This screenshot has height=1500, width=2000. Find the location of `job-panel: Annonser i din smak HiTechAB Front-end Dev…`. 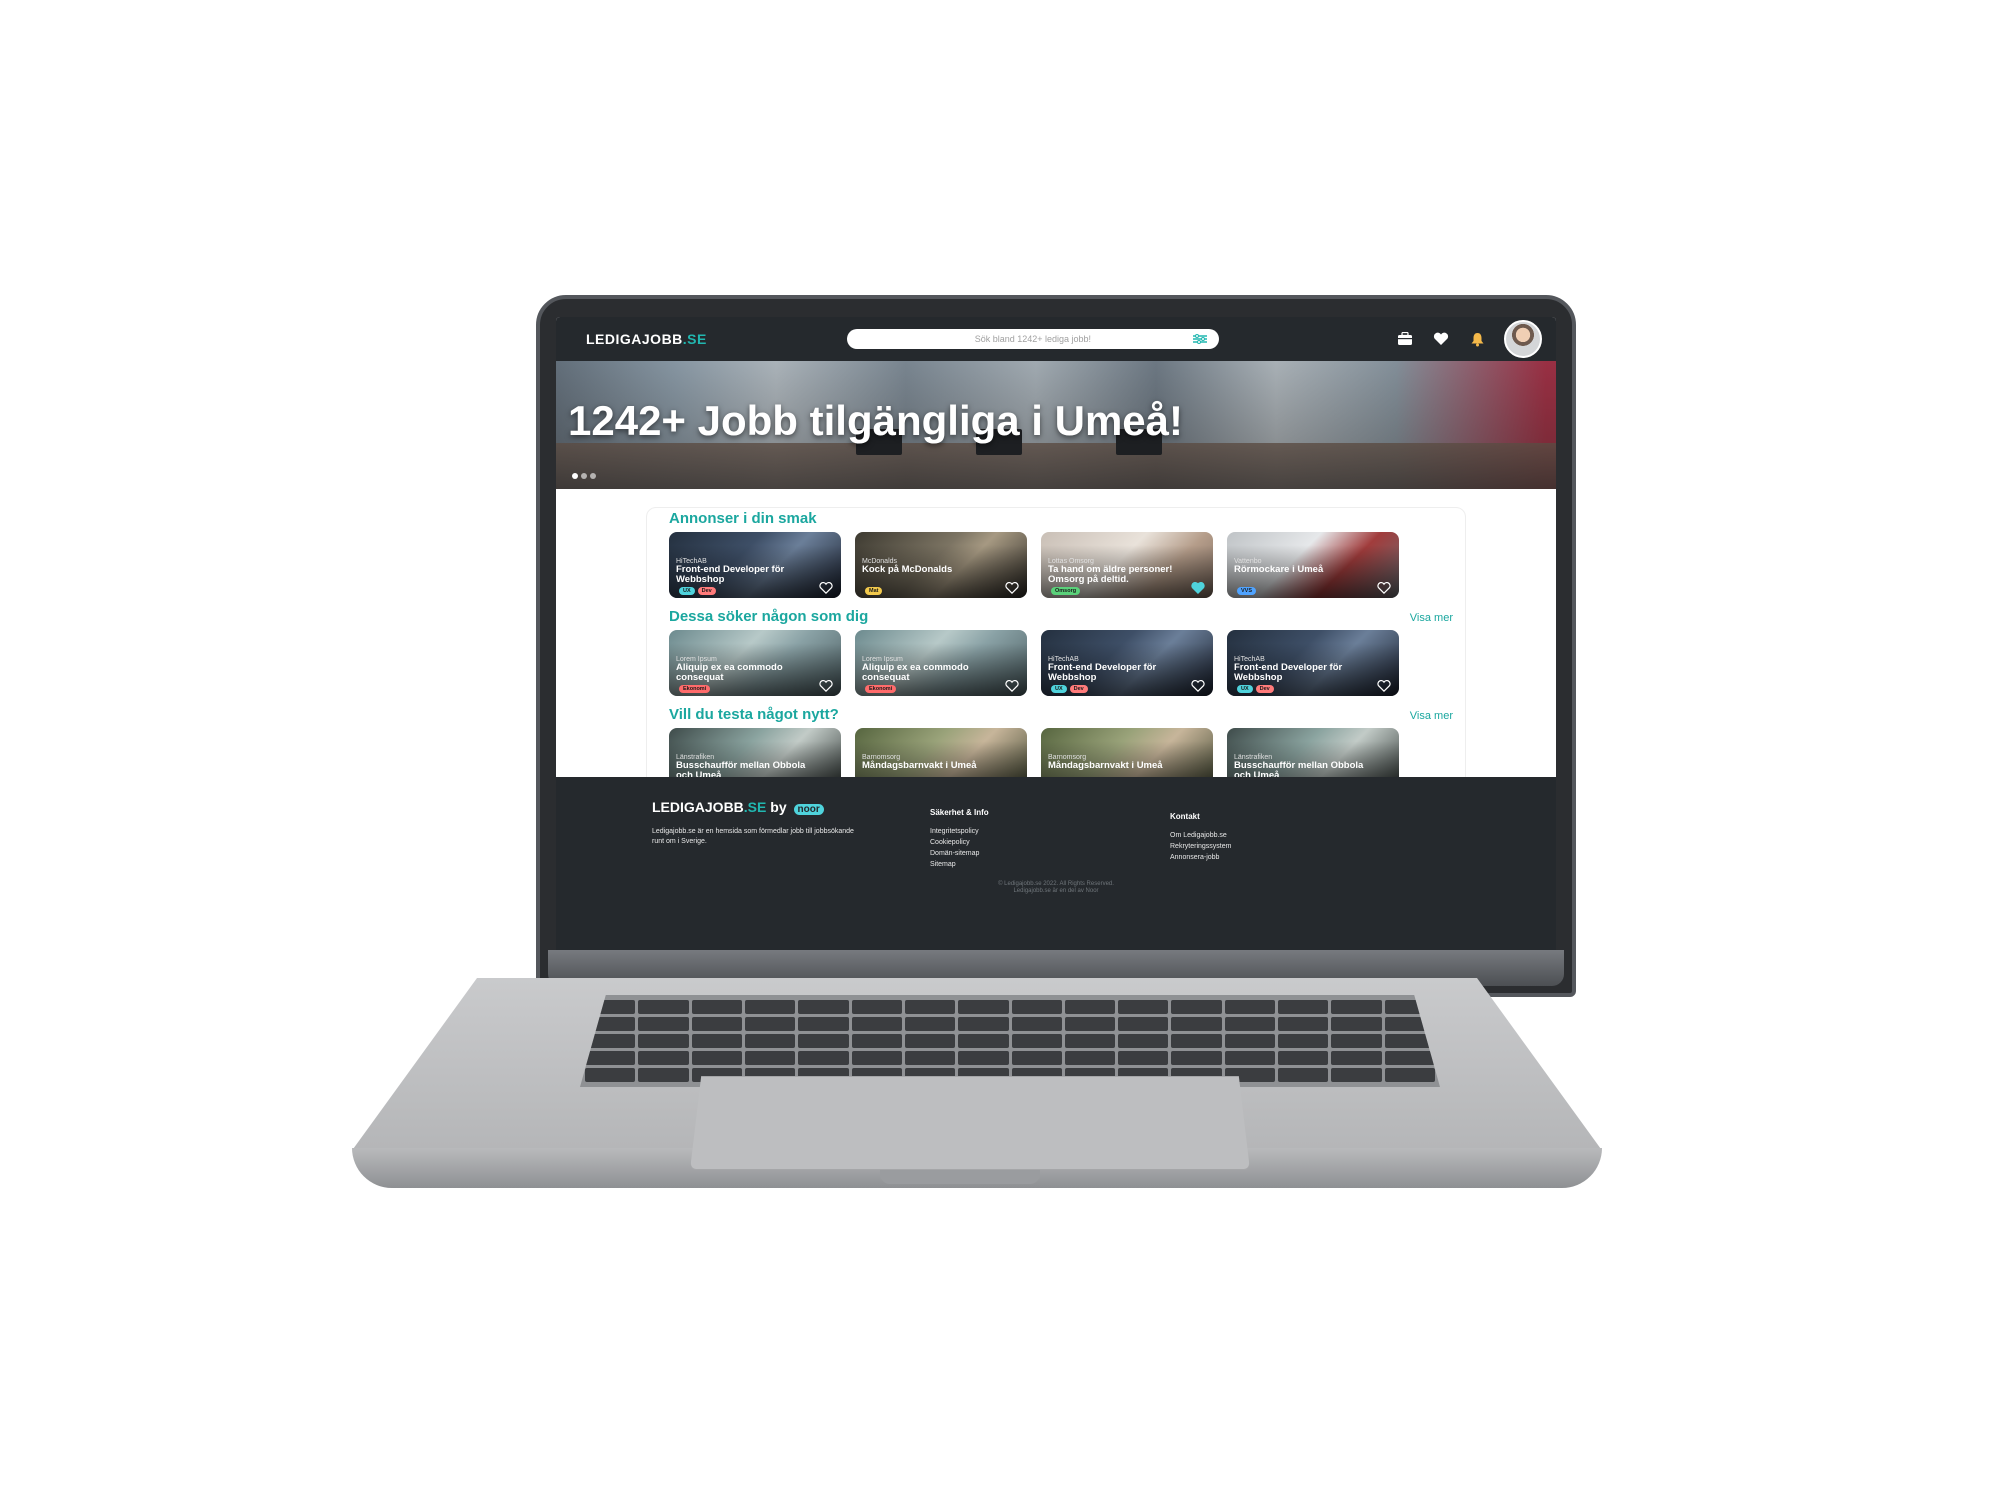

job-panel: Annonser i din smak HiTechAB Front-end Dev… is located at coordinates (1056, 665).